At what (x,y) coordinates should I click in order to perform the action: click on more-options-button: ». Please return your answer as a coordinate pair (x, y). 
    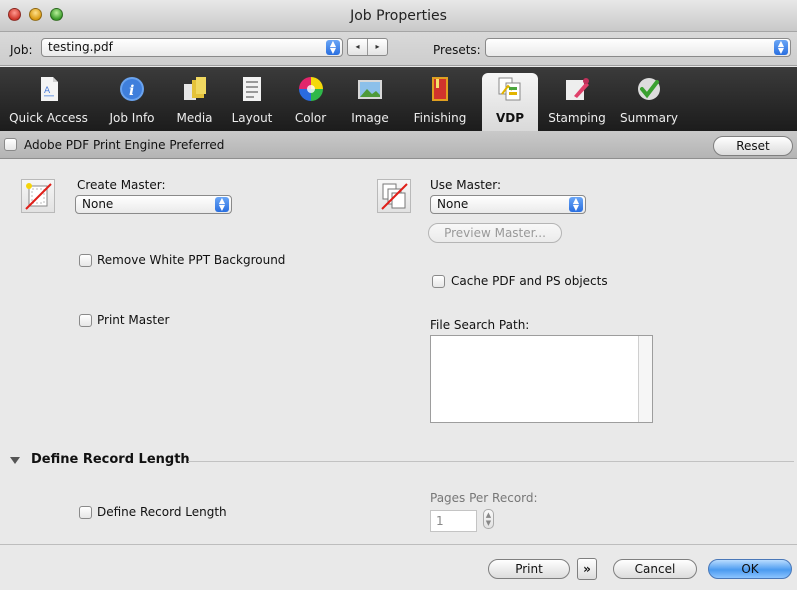
    Looking at the image, I should click on (587, 569).